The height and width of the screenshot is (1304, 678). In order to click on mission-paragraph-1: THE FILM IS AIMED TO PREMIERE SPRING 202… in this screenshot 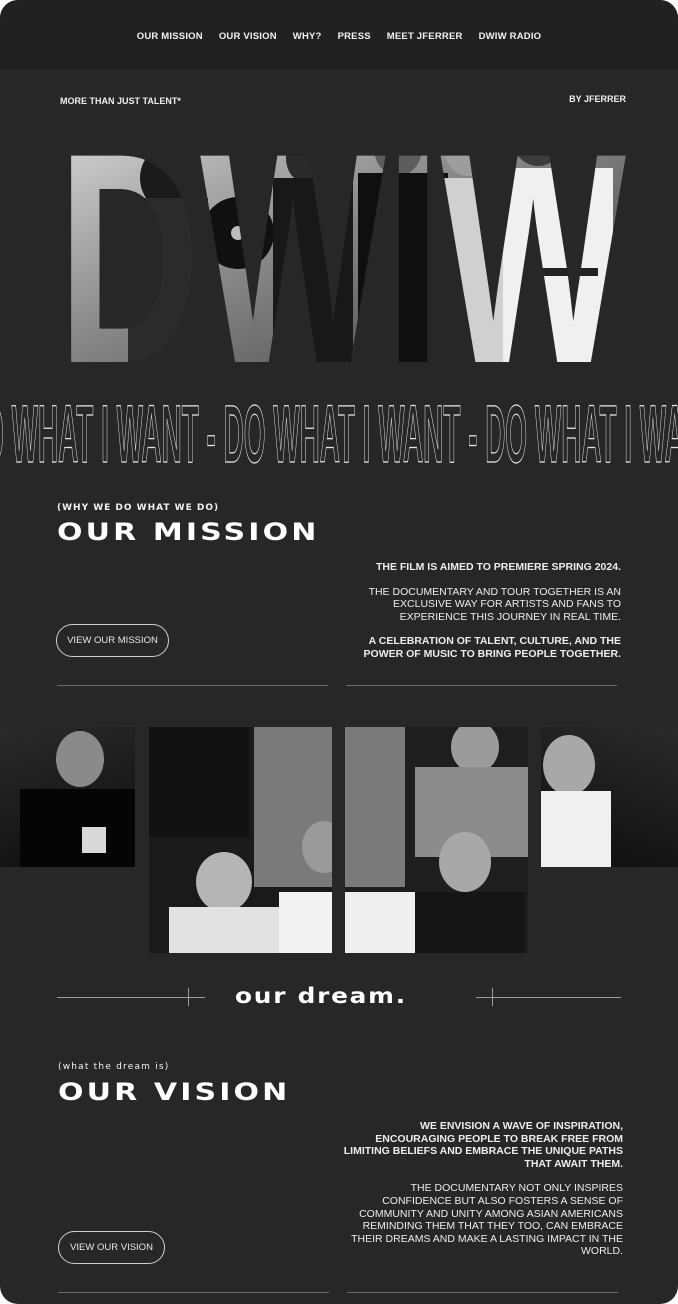, I will do `click(498, 567)`.